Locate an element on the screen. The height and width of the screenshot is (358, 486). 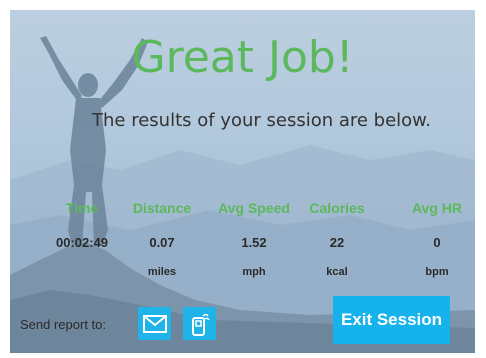
stat-unit: miles is located at coordinates (162, 272).